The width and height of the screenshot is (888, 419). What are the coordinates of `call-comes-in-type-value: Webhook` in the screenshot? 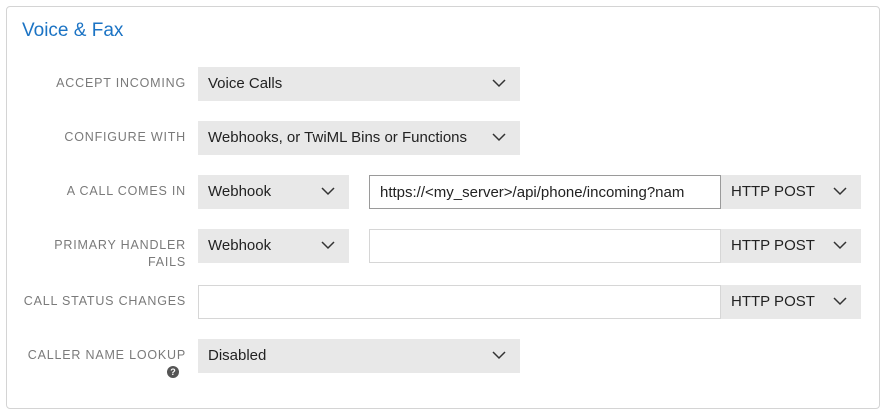 It's located at (240, 191).